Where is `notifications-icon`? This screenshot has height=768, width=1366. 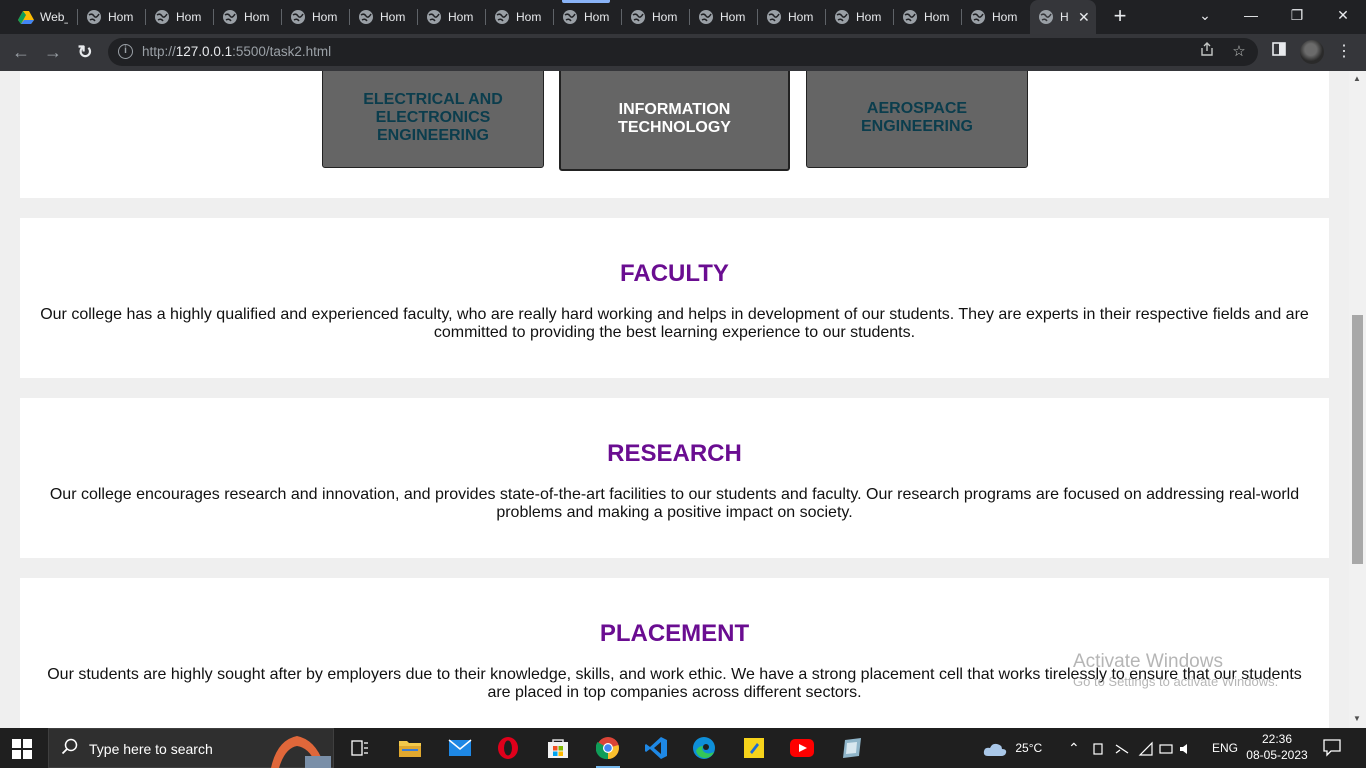 notifications-icon is located at coordinates (1332, 747).